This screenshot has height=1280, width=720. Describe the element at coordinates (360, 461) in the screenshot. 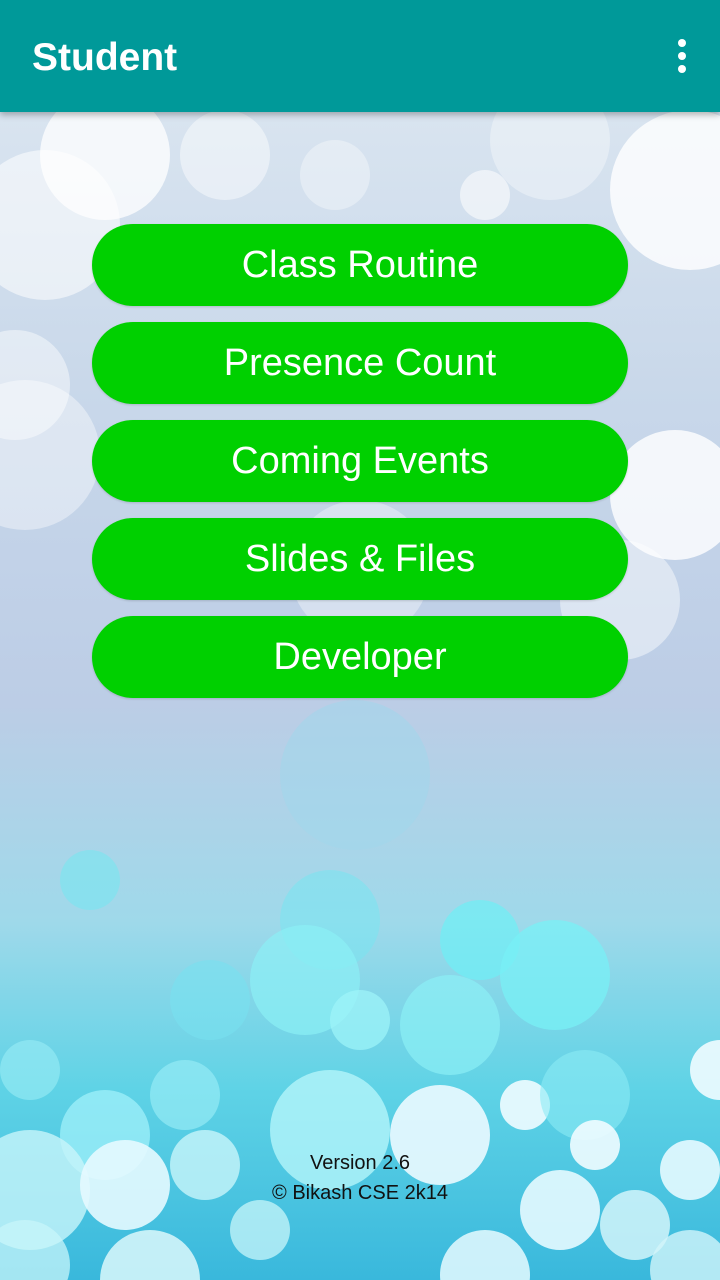

I see `coming-events-button: Coming Events` at that location.